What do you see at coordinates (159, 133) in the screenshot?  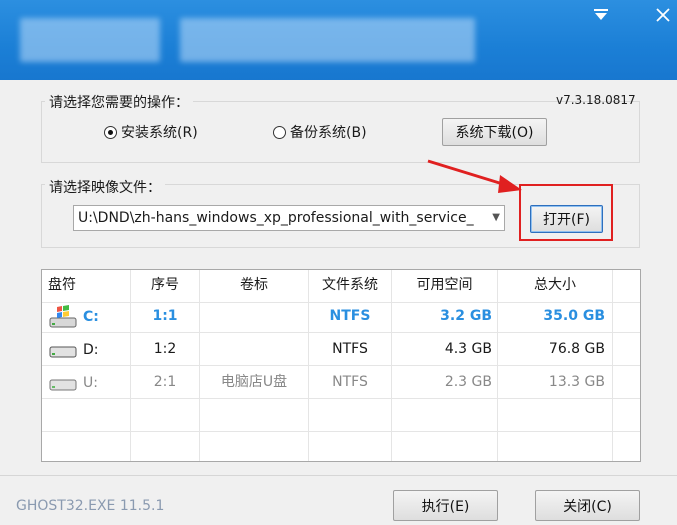 I see `install-radio-label: 安装系统(R)` at bounding box center [159, 133].